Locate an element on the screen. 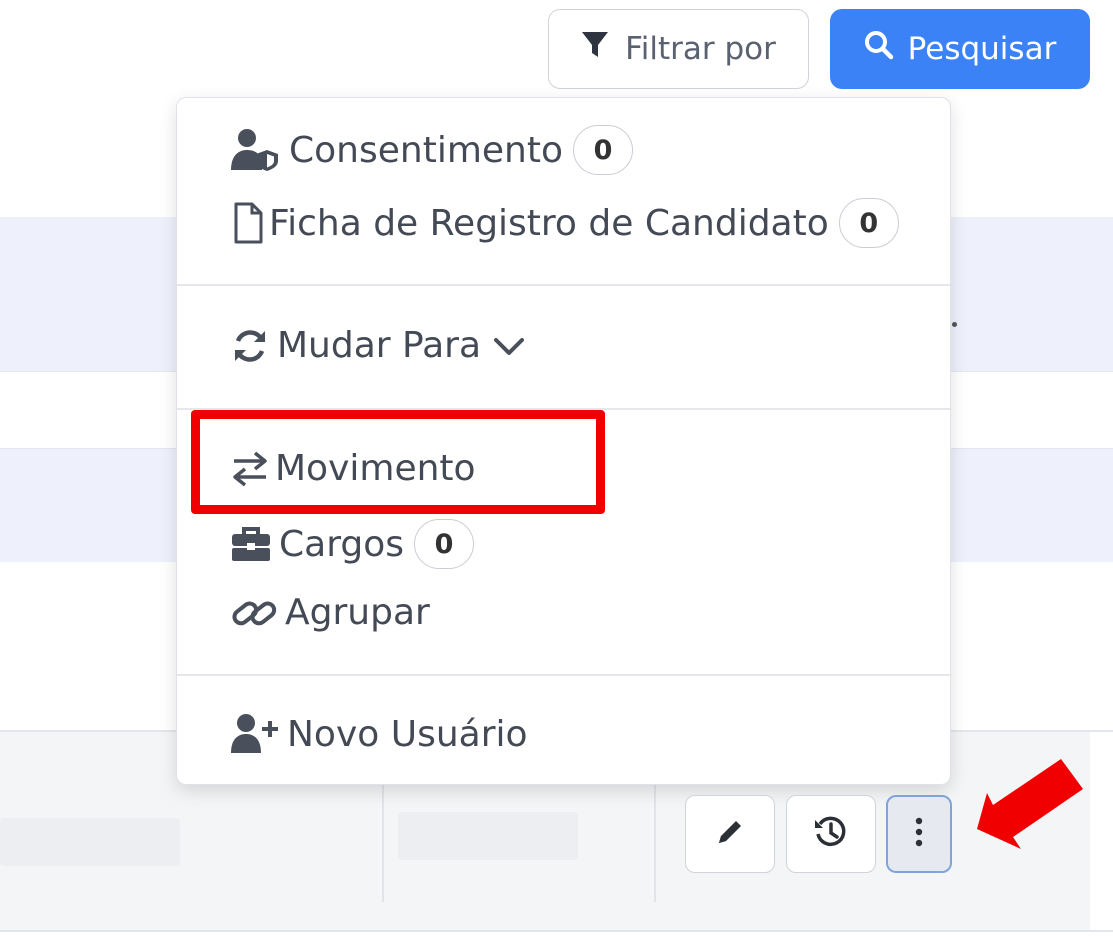 The image size is (1113, 944). history-icon is located at coordinates (831, 834).